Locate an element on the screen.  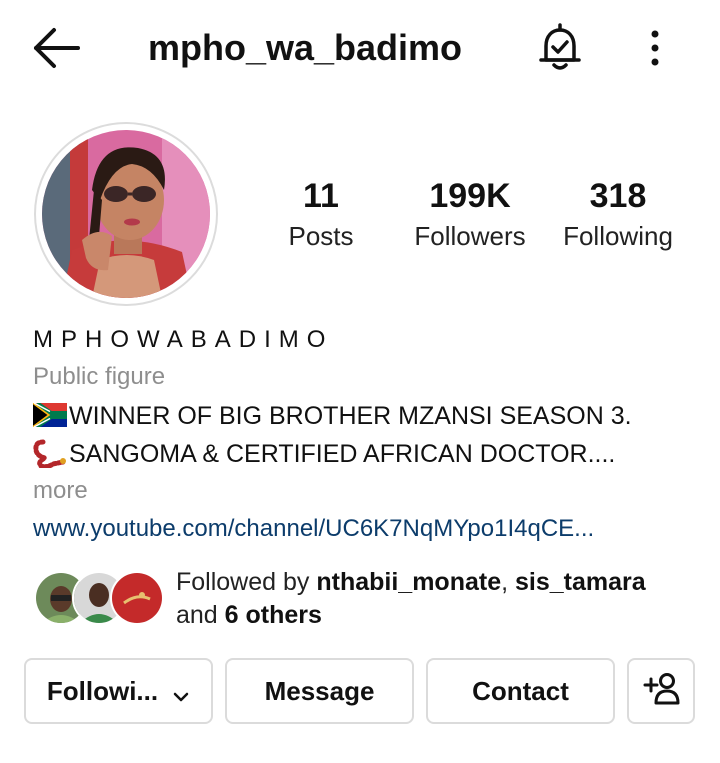
followed-by-and: and is located at coordinates (200, 615).